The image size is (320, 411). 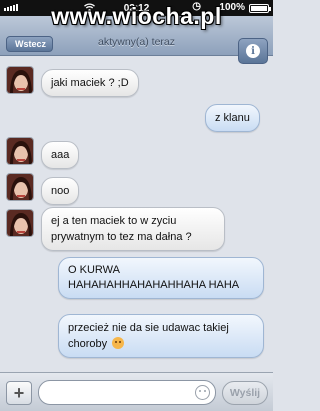 I want to click on battery-percent: 100%, so click(x=232, y=7).